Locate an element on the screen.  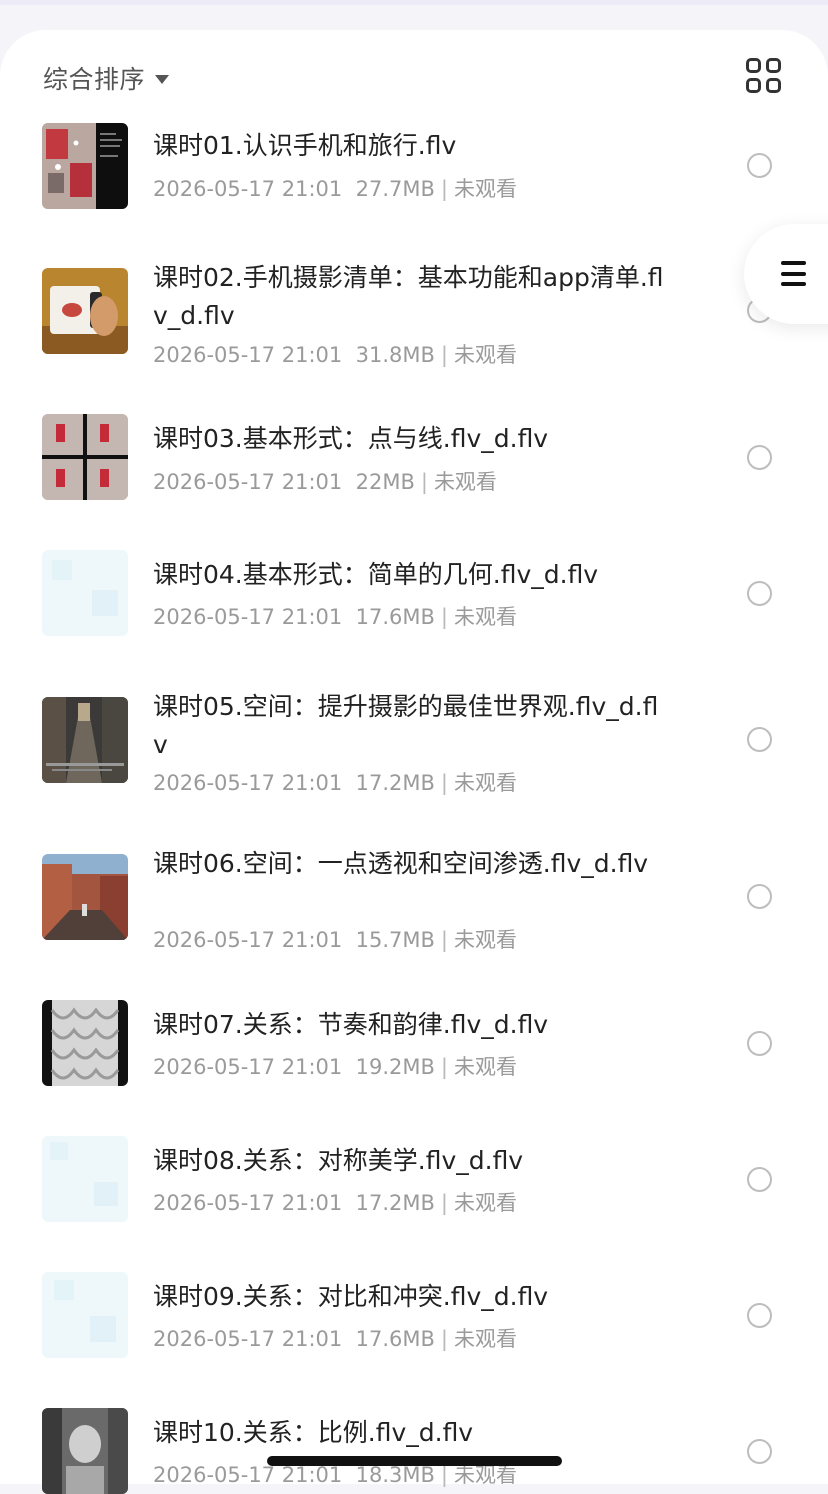
file-title: 课时01.认识手机和旅行.flv is located at coordinates (305, 145).